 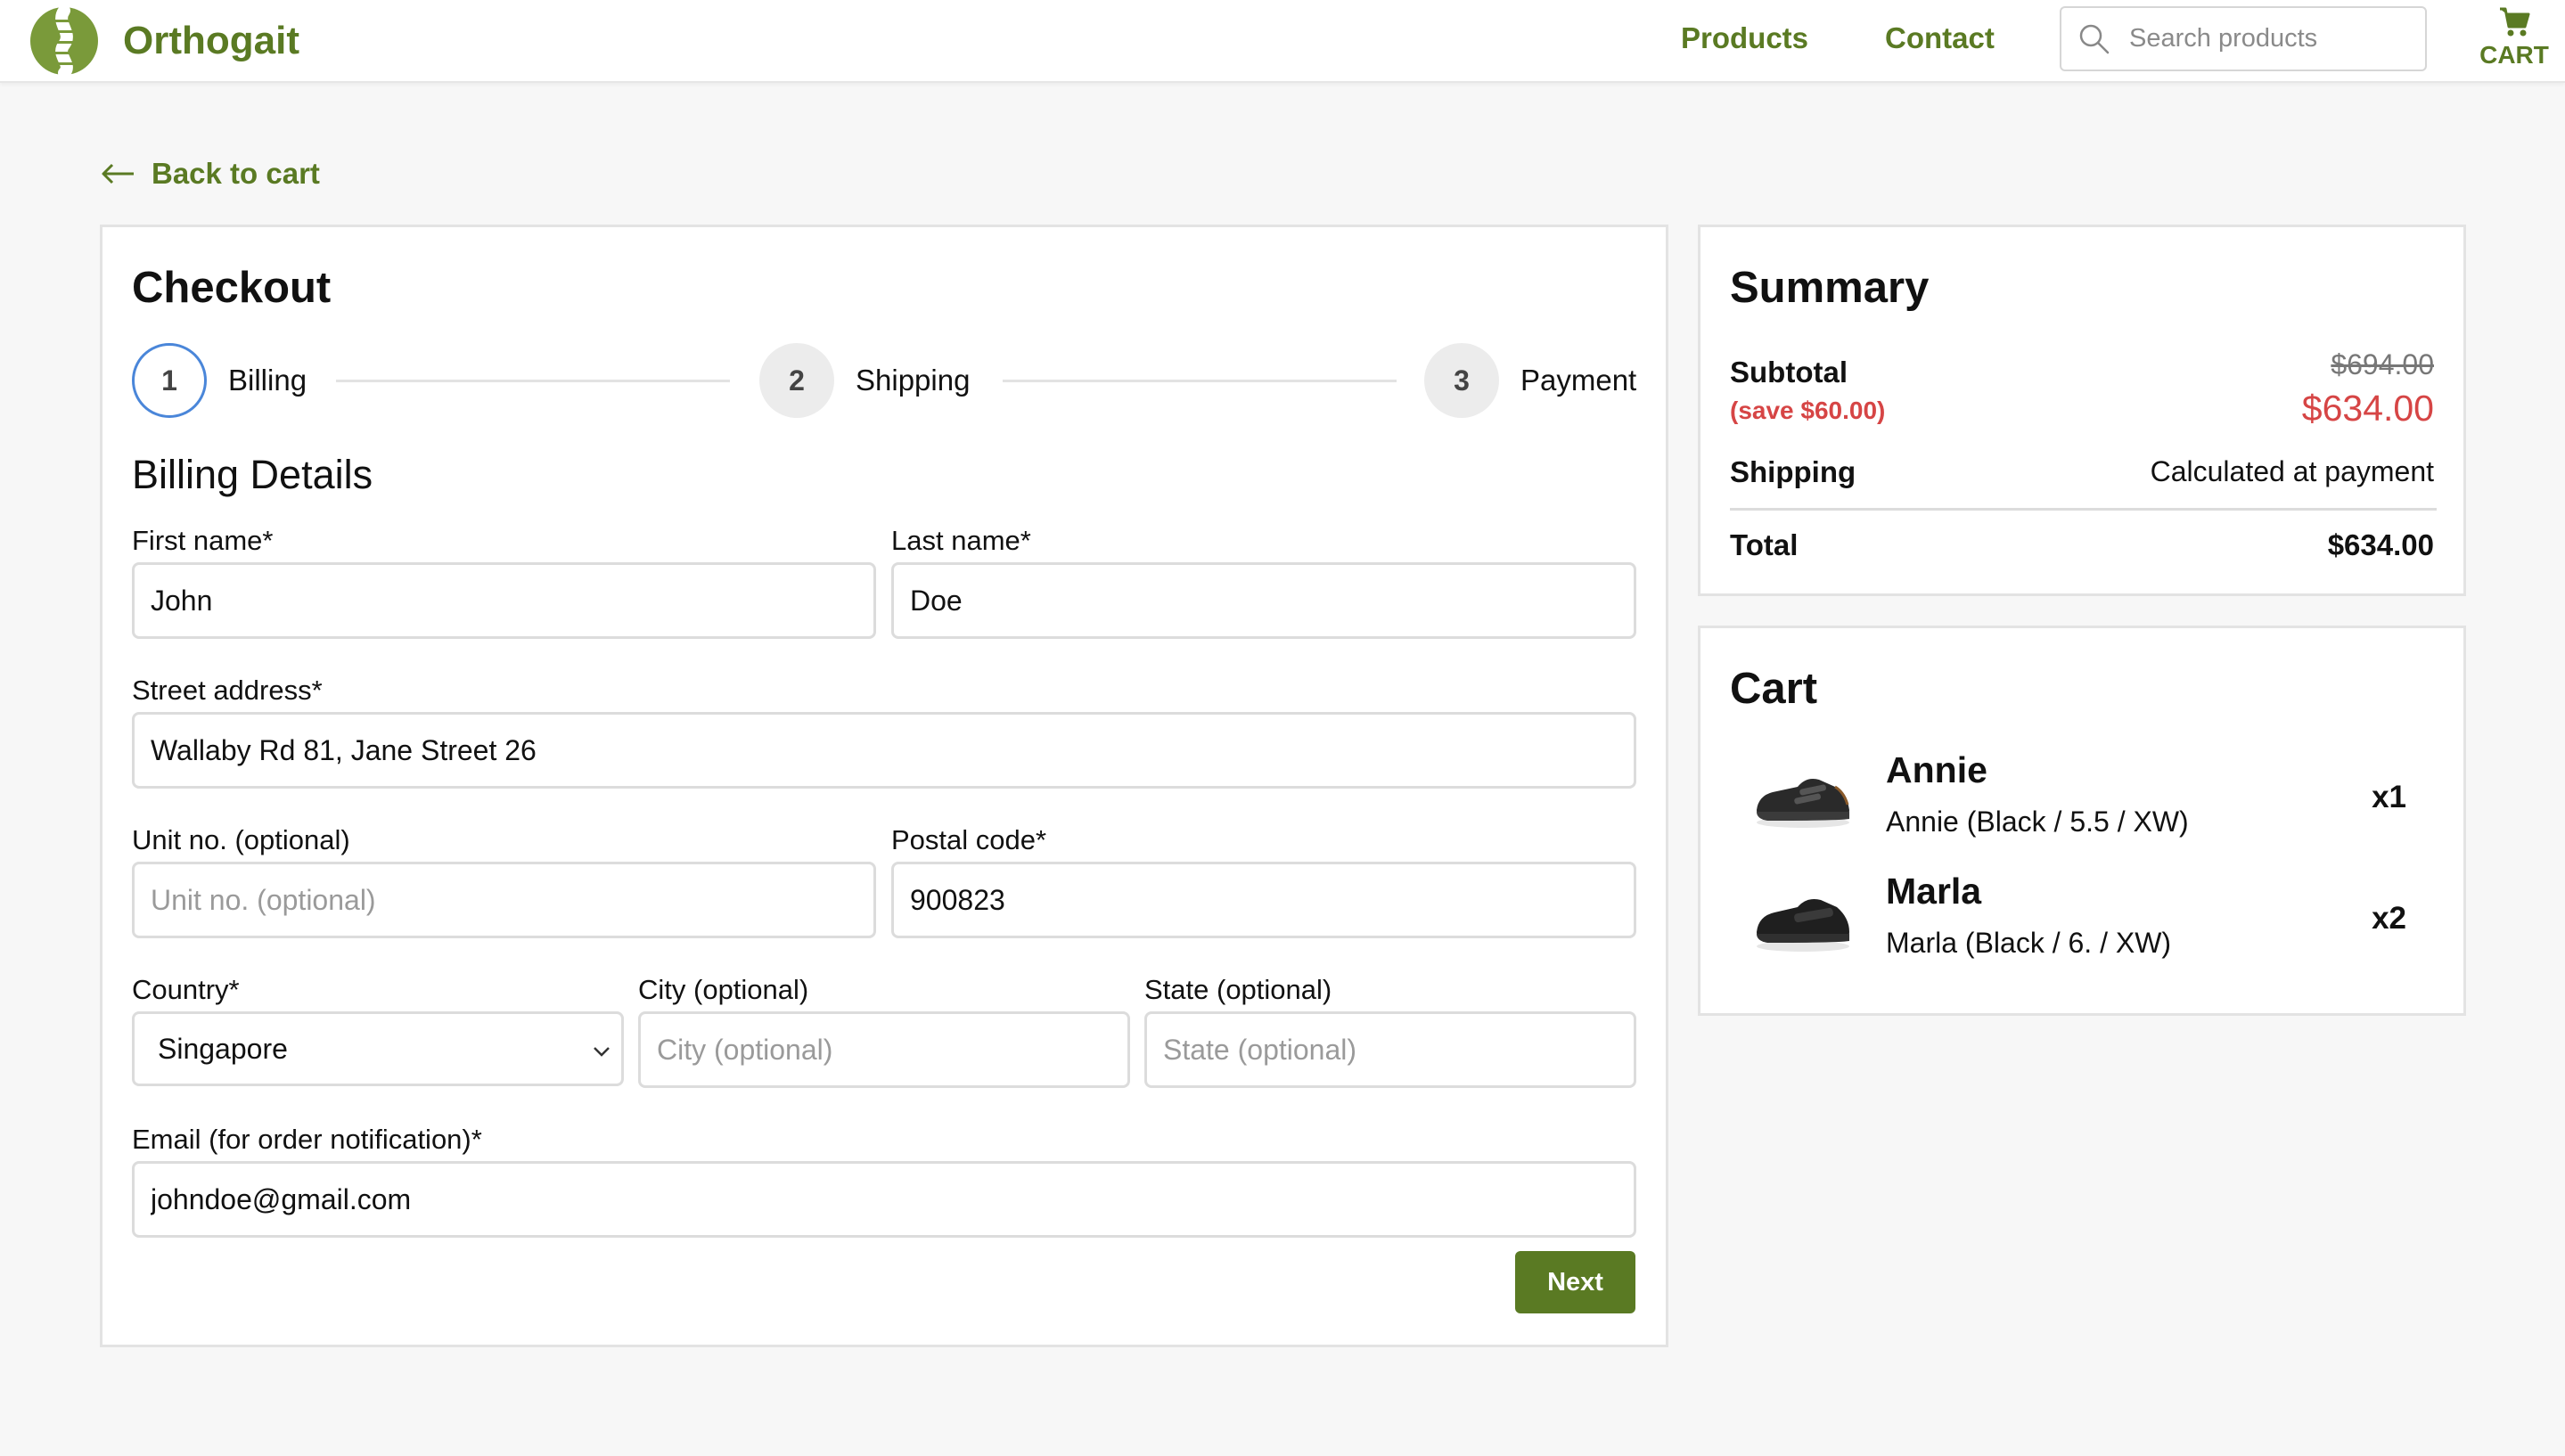 I want to click on back-to-cart-label: Back to cart, so click(x=236, y=173).